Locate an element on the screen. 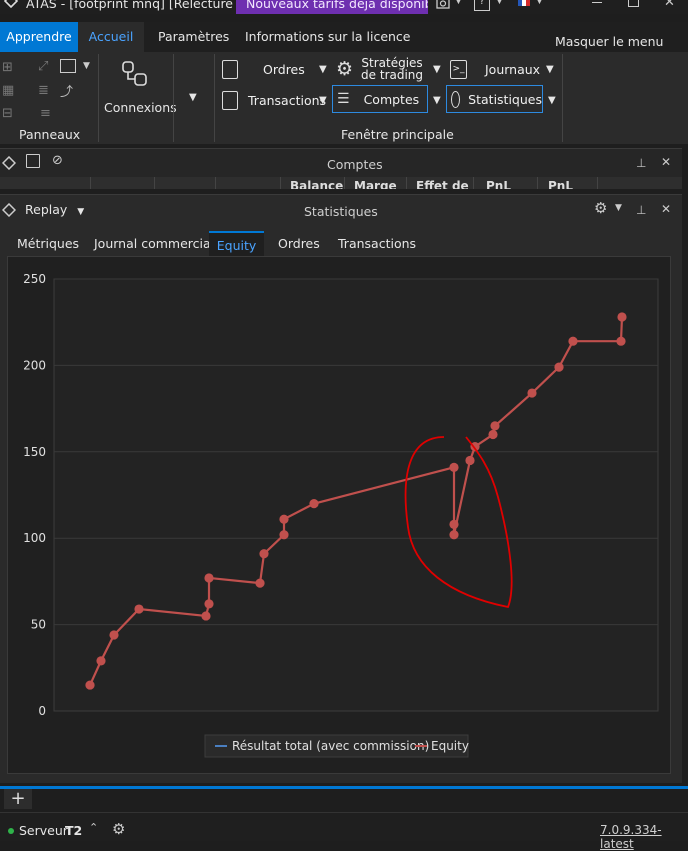 The width and height of the screenshot is (688, 851). panel-list-icon: ≣ is located at coordinates (43, 90).